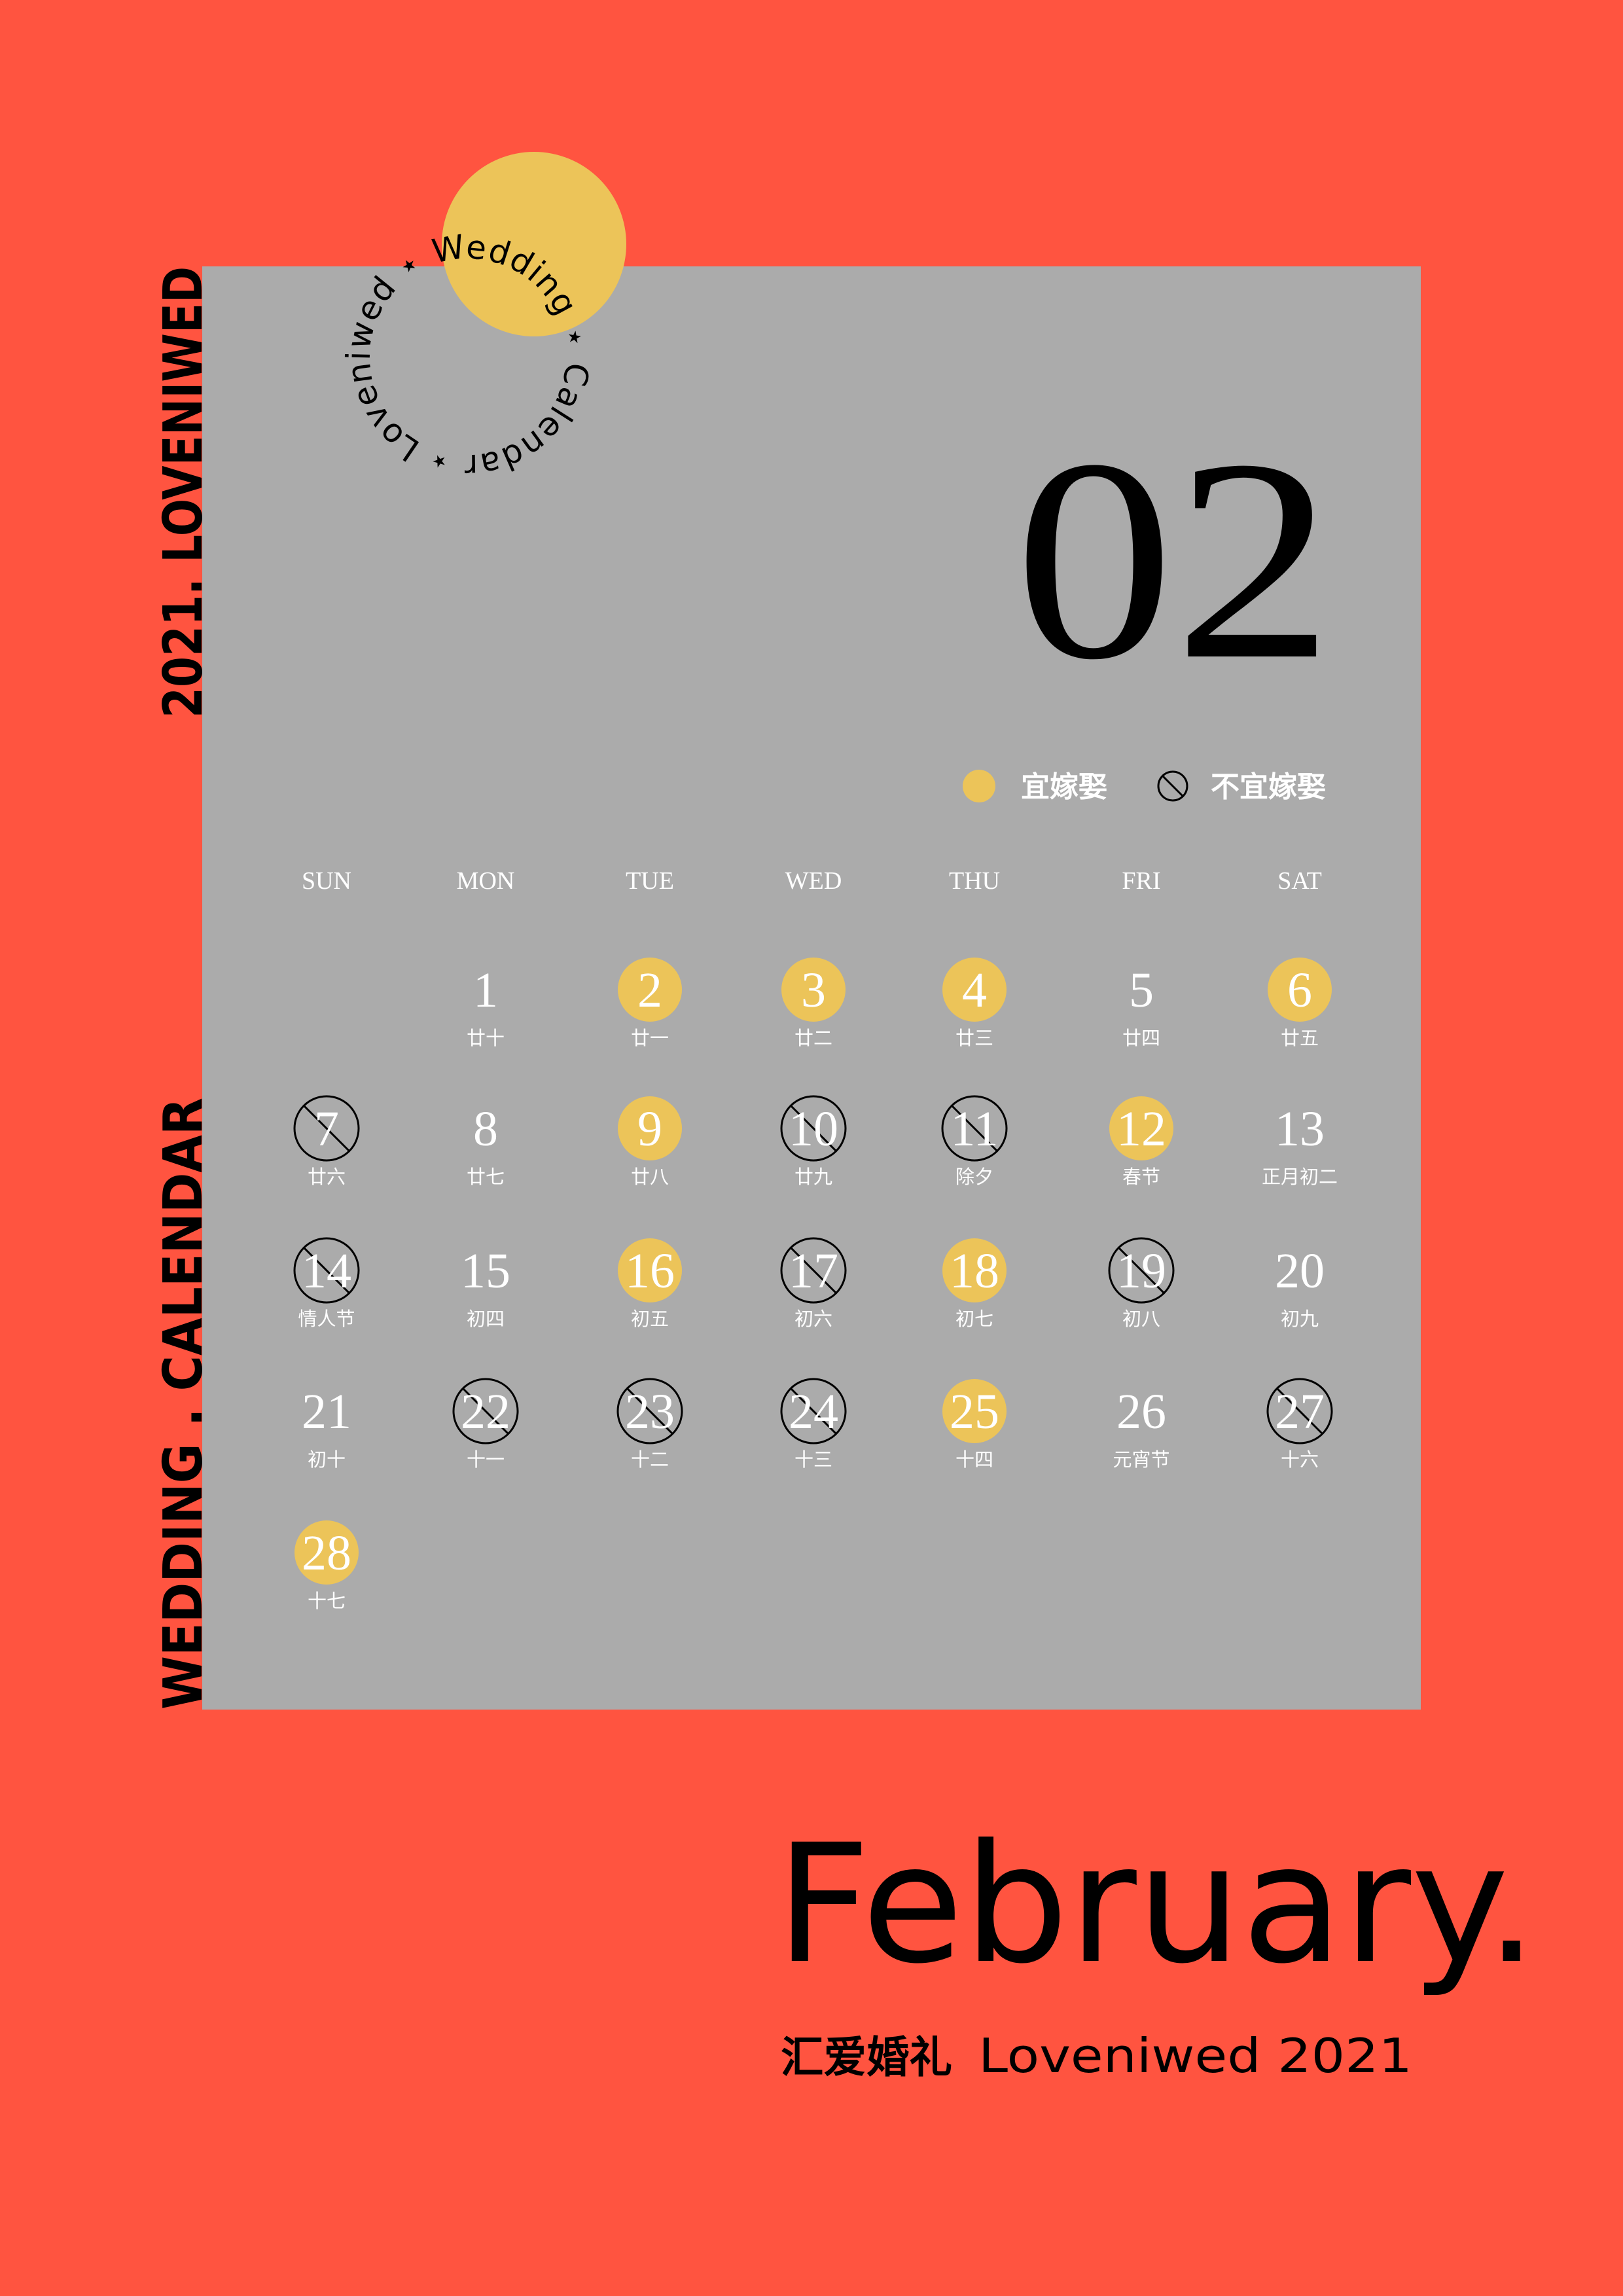 Image resolution: width=1623 pixels, height=2296 pixels. What do you see at coordinates (813, 1129) in the screenshot?
I see `day-number: 10` at bounding box center [813, 1129].